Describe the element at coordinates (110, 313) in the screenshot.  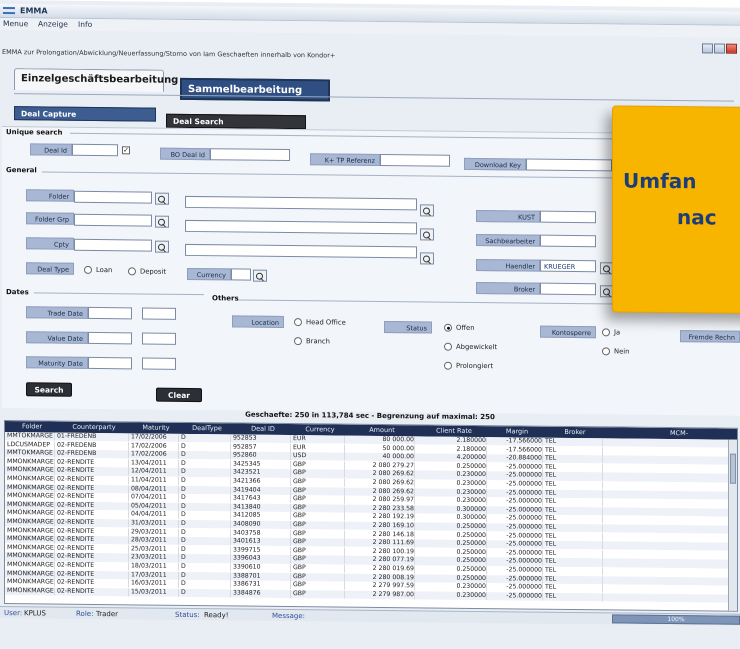
I see `trade-date-from-input` at that location.